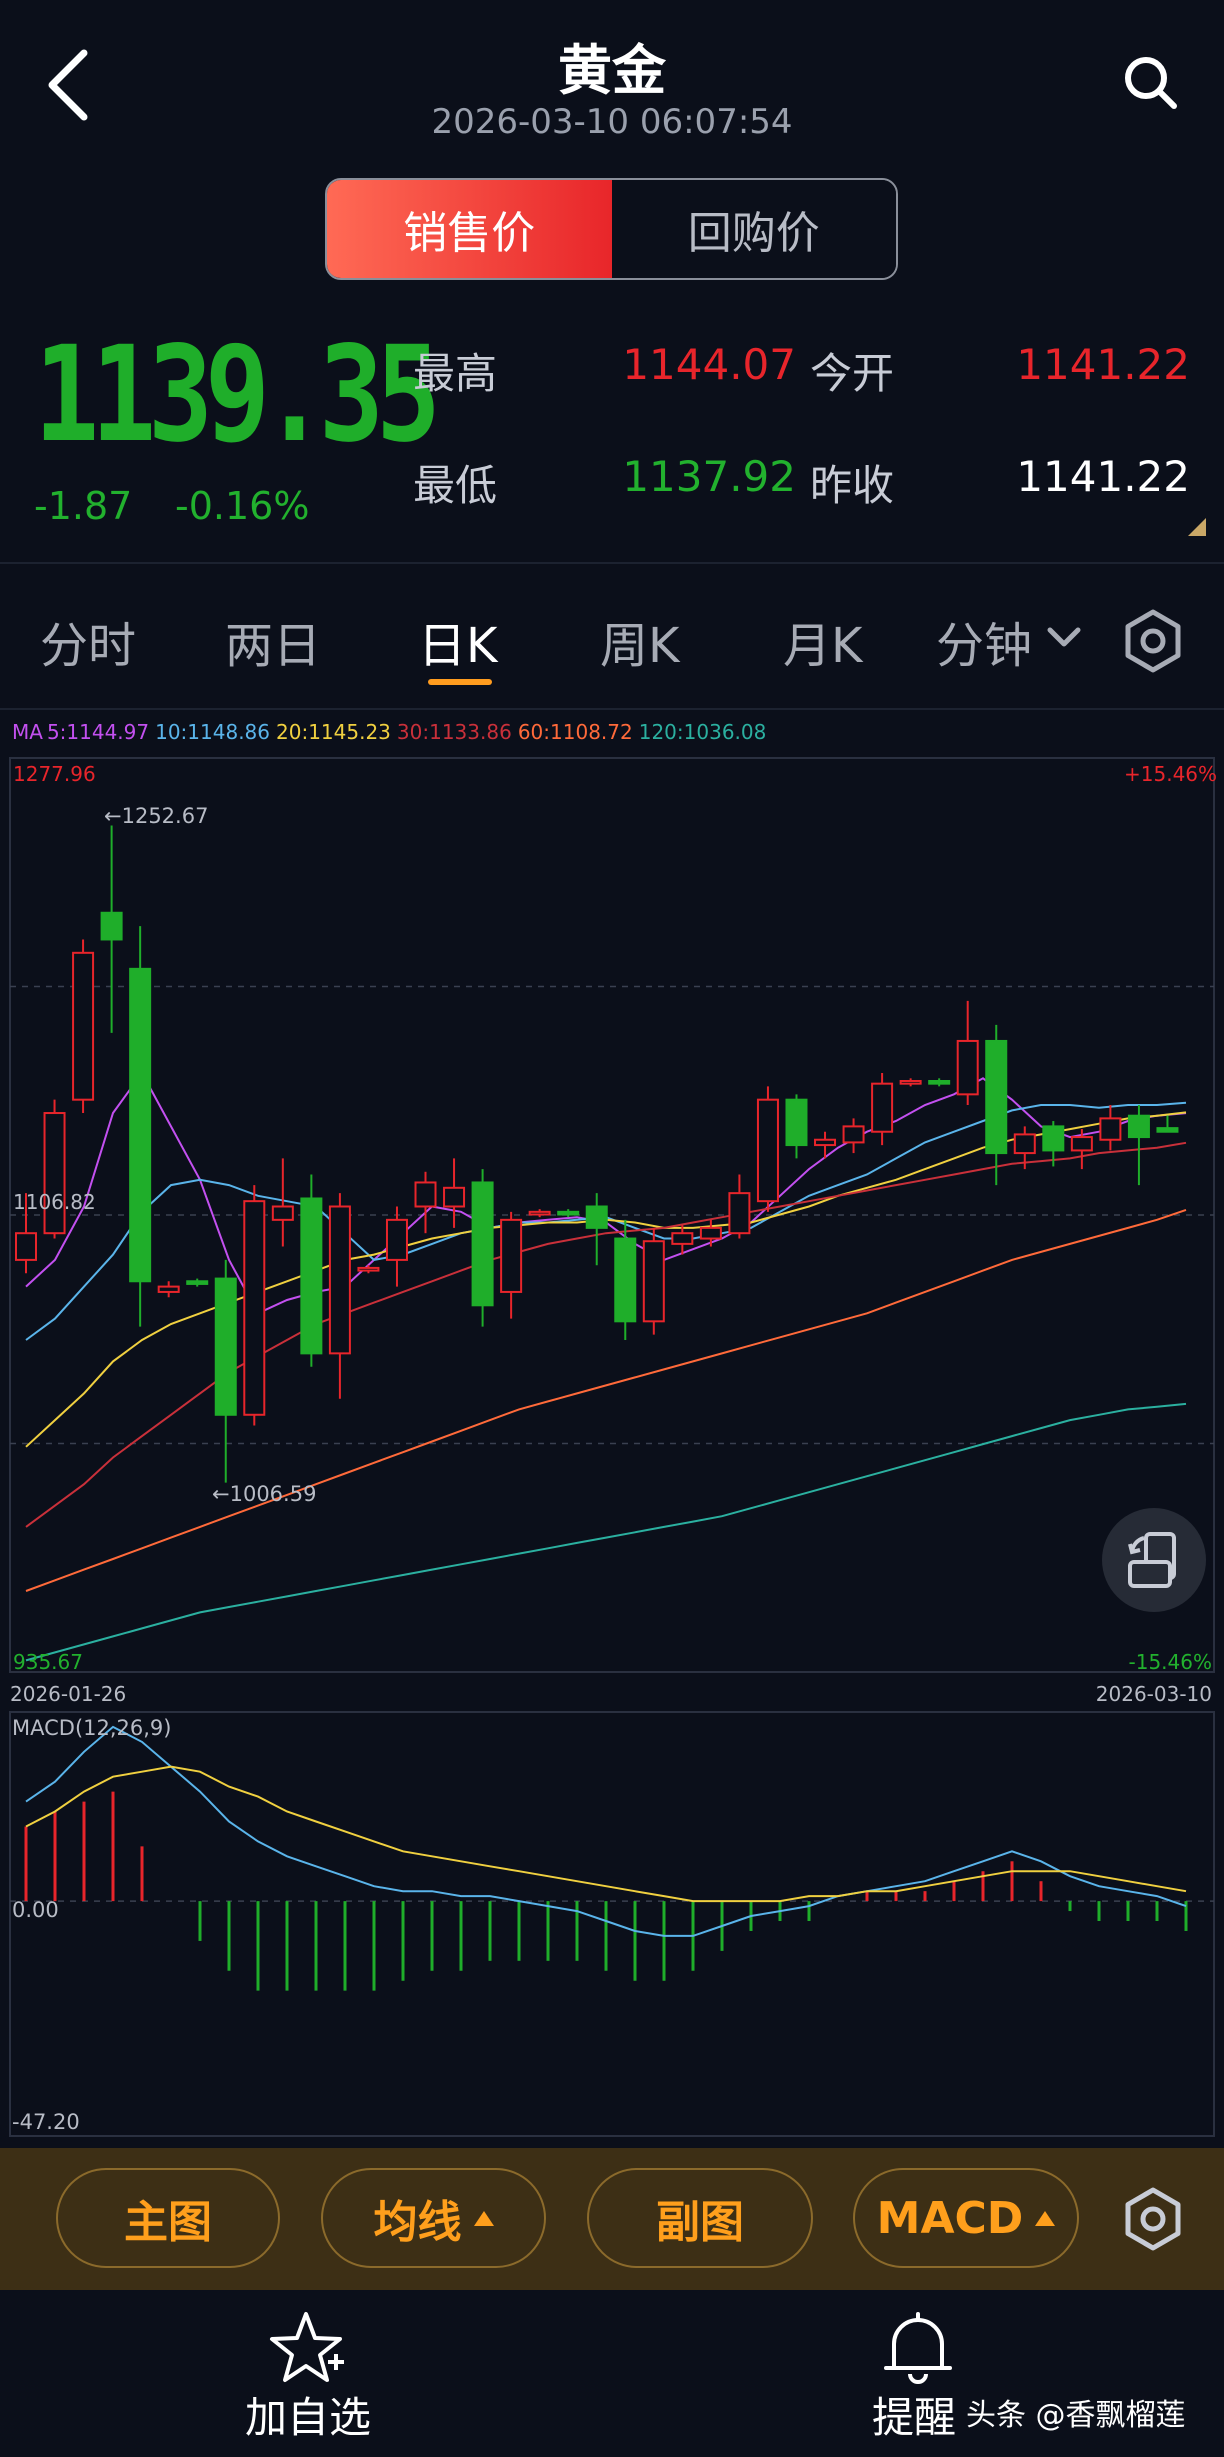 Image resolution: width=1224 pixels, height=2457 pixels. Describe the element at coordinates (308, 2348) in the screenshot. I see `star-add-icon` at that location.